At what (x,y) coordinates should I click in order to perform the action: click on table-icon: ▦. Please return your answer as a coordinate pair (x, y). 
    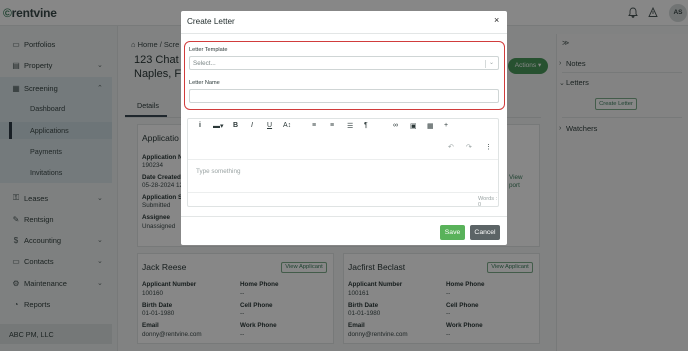
    Looking at the image, I should click on (430, 126).